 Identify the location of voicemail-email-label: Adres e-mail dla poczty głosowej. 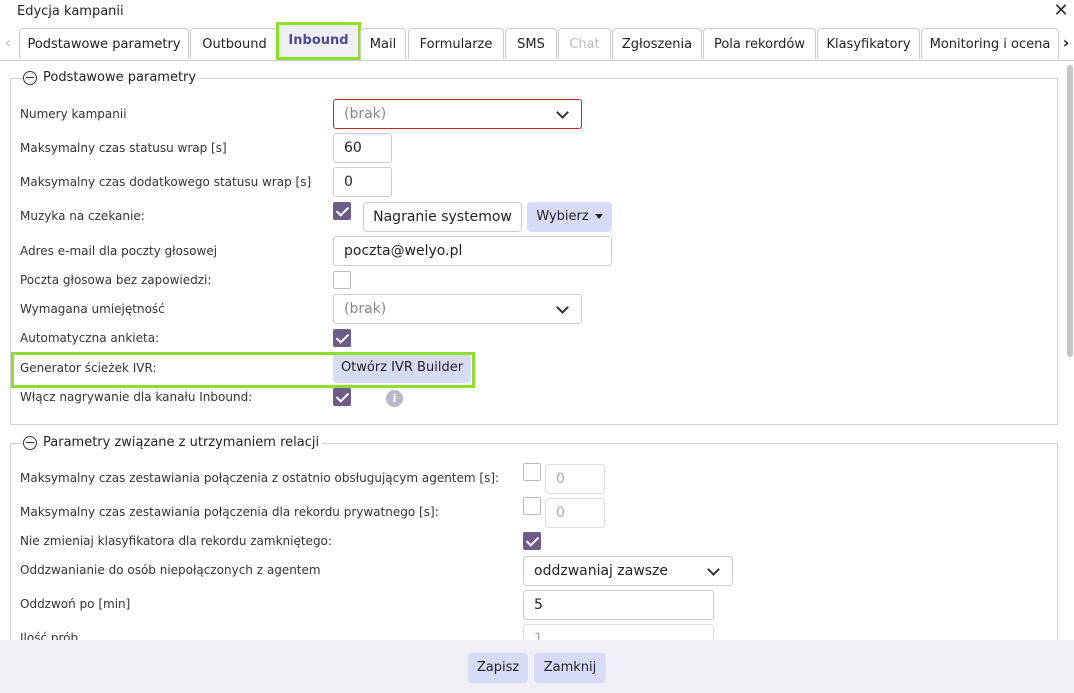
(119, 251).